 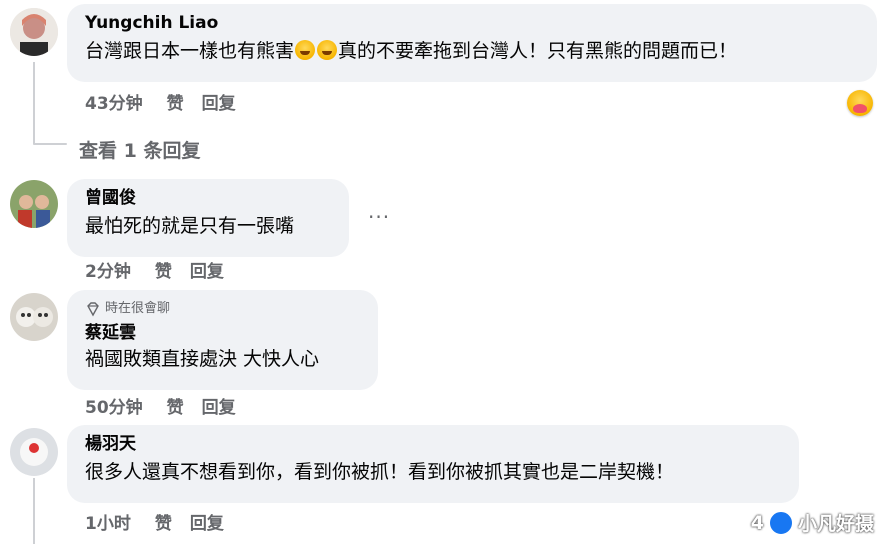 What do you see at coordinates (190, 51) in the screenshot?
I see `comment-text-part: 台灣跟日本一樣也有熊害` at bounding box center [190, 51].